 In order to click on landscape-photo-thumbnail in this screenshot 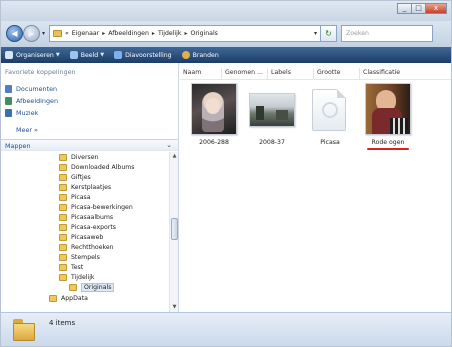, I will do `click(272, 110)`.